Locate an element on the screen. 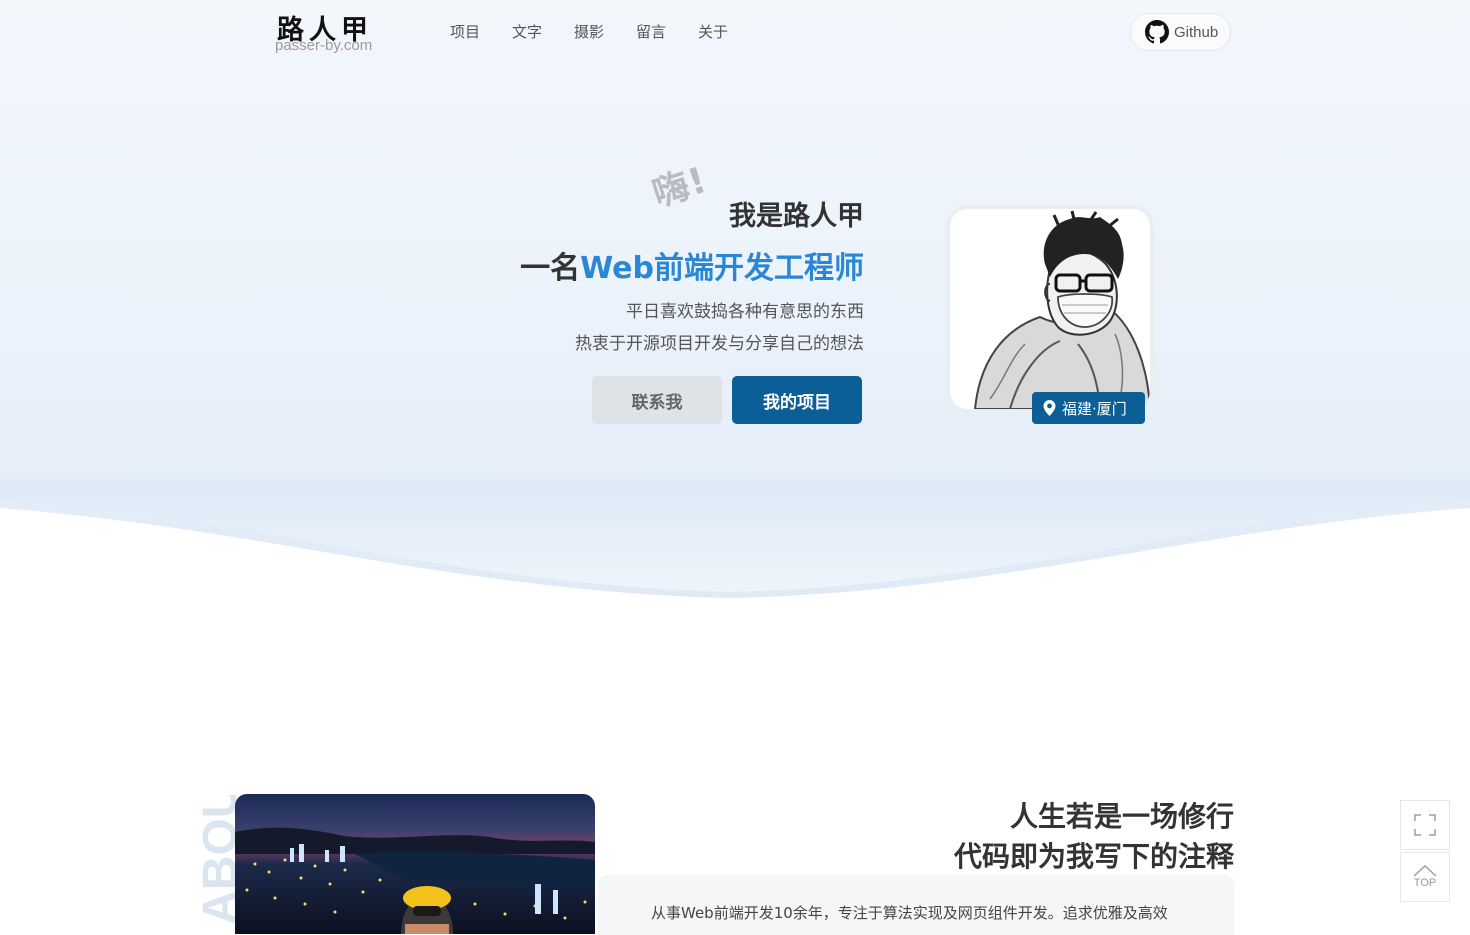 Image resolution: width=1470 pixels, height=935 pixels. back-to-top-button: TOP is located at coordinates (1425, 877).